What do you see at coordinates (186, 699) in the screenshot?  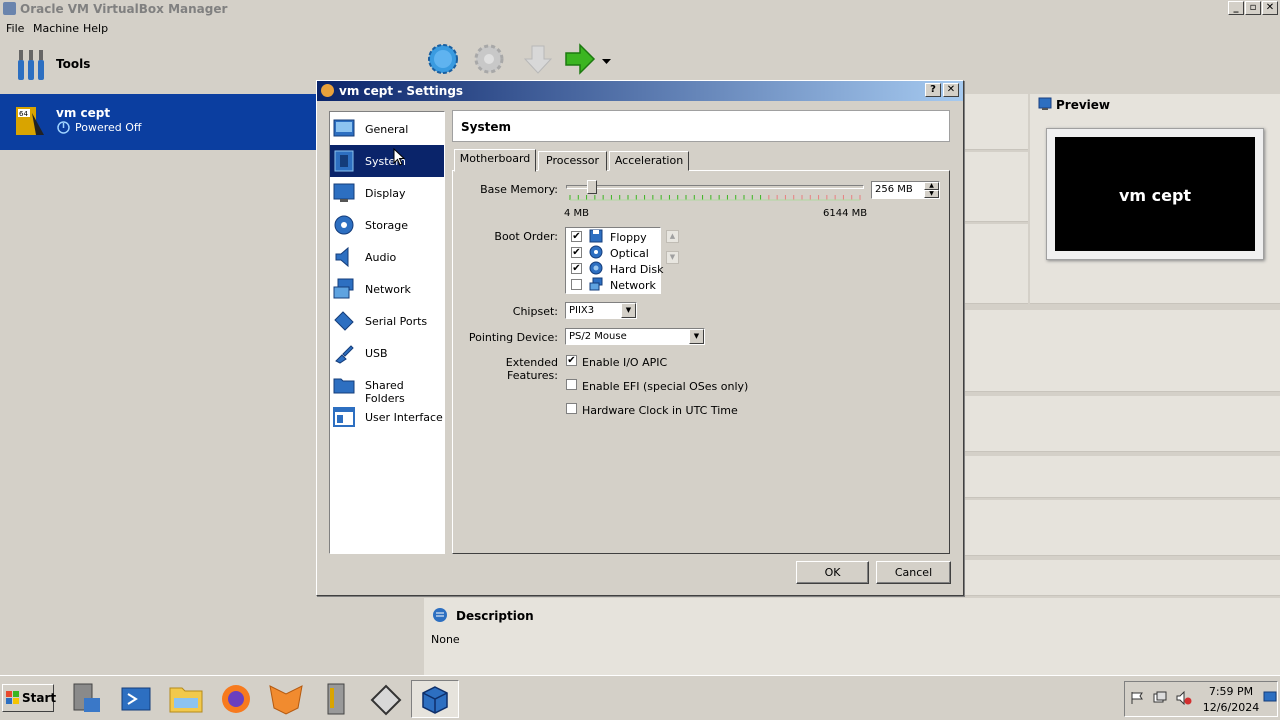 I see `file-explorer-icon` at bounding box center [186, 699].